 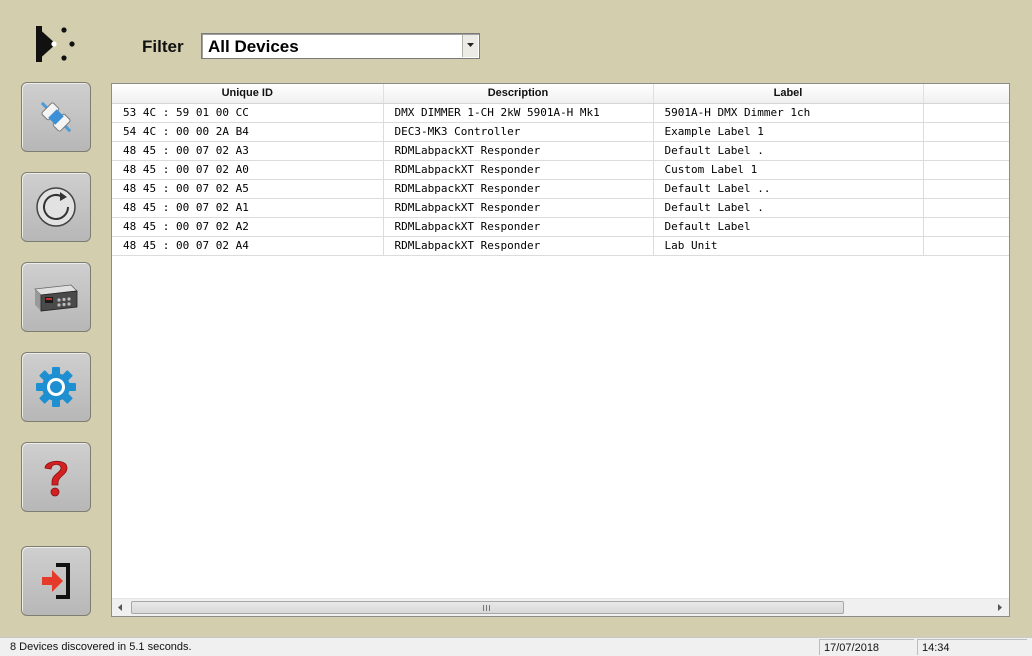 What do you see at coordinates (248, 170) in the screenshot?
I see `cell-unique-id: 48 45 : 00 07 02 A0` at bounding box center [248, 170].